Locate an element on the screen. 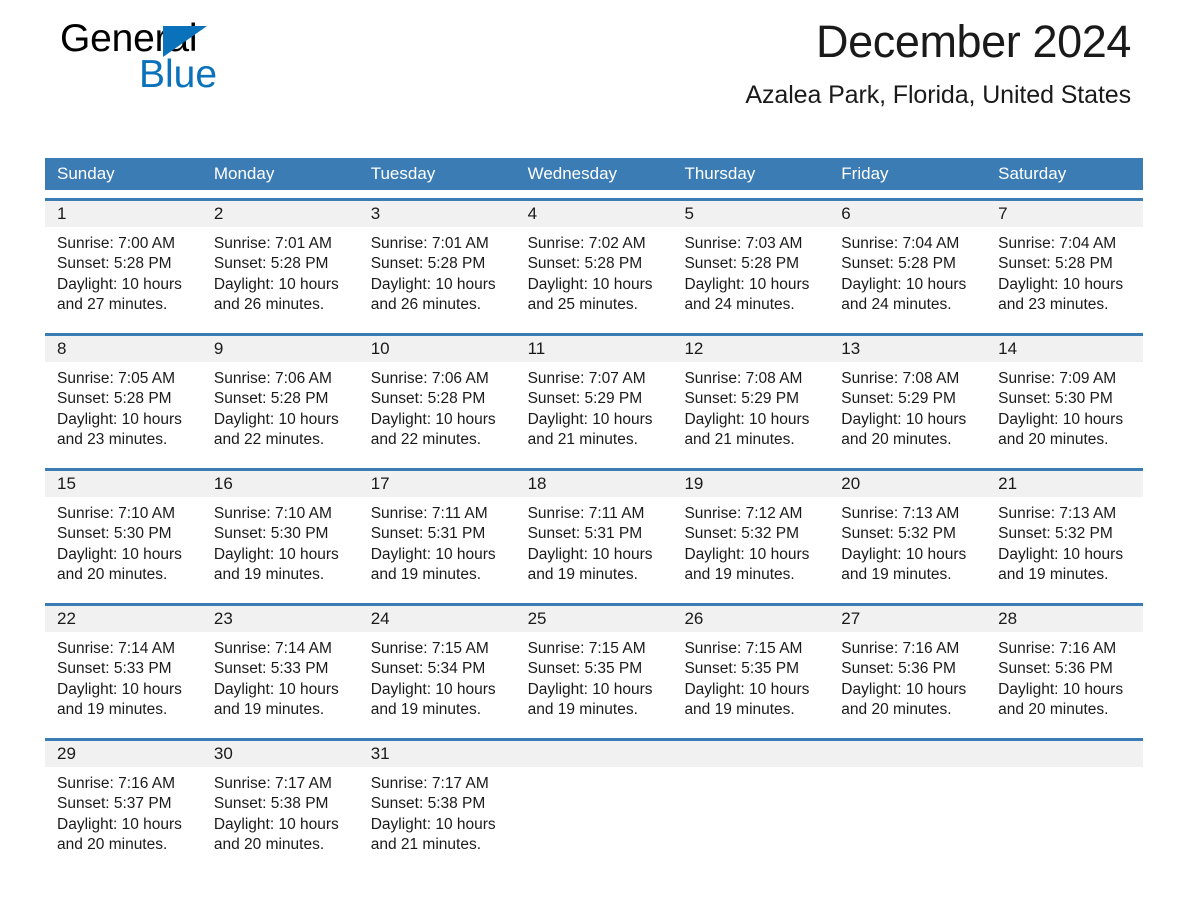 Image resolution: width=1188 pixels, height=918 pixels. sunrise-text: Sunrise: 7:15 AM is located at coordinates (586, 648).